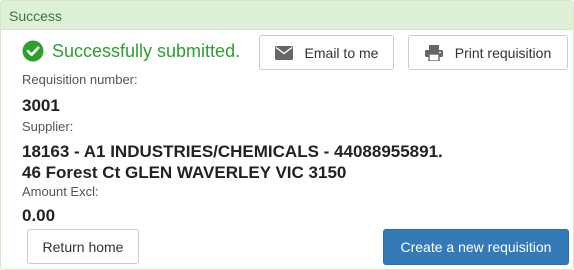 This screenshot has width=574, height=270. I want to click on status-message: Successfully submitted., so click(131, 51).